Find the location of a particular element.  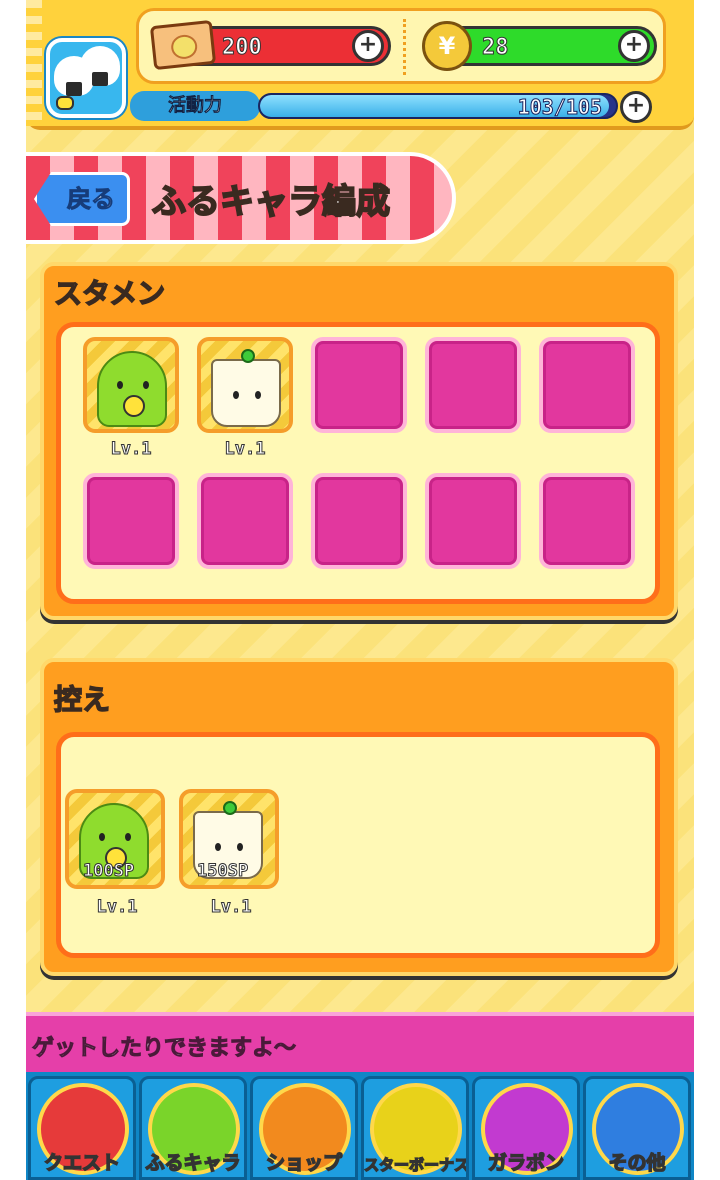

status-header: 200 + ¥ 28 + 活動力 103/105 + is located at coordinates (360, 65).